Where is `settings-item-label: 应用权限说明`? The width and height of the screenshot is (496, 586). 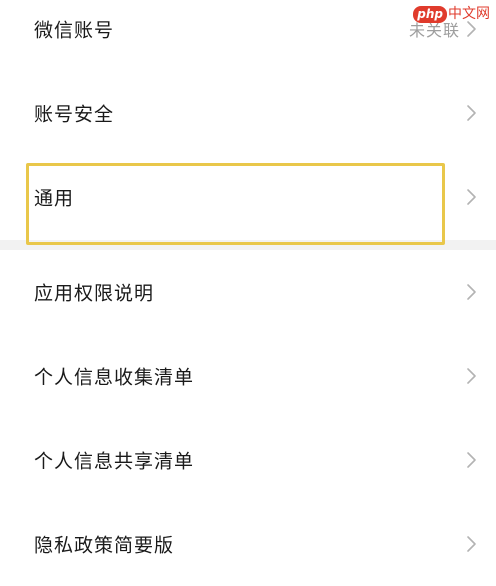
settings-item-label: 应用权限说明 is located at coordinates (94, 293).